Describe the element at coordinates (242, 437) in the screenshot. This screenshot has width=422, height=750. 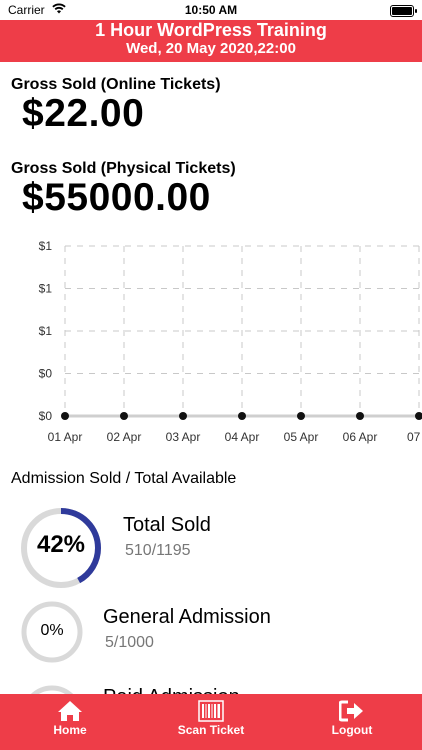
I see `x-tick-label: 04 Apr` at that location.